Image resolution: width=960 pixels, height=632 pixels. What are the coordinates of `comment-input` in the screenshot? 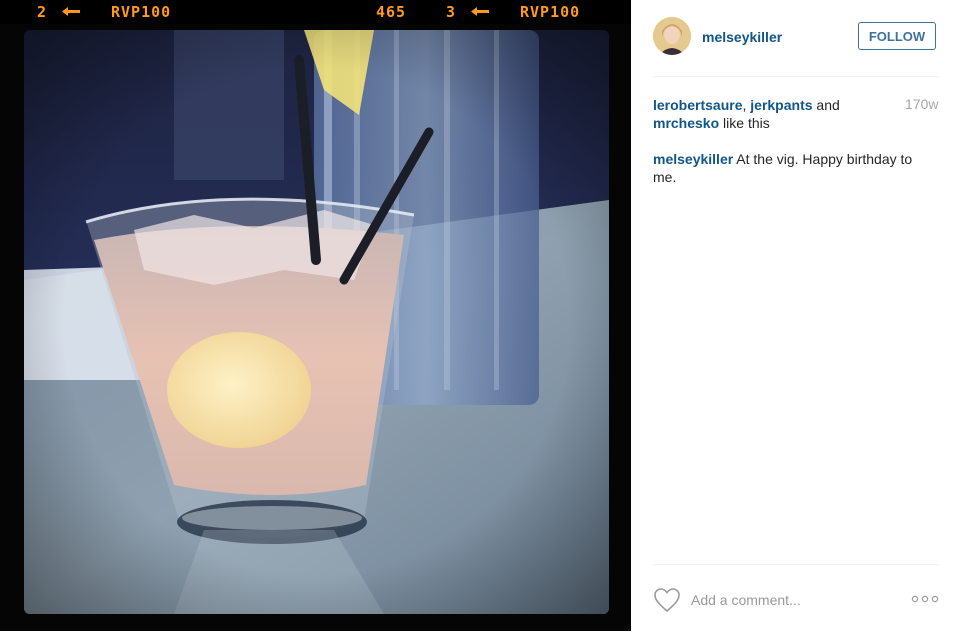 It's located at (796, 600).